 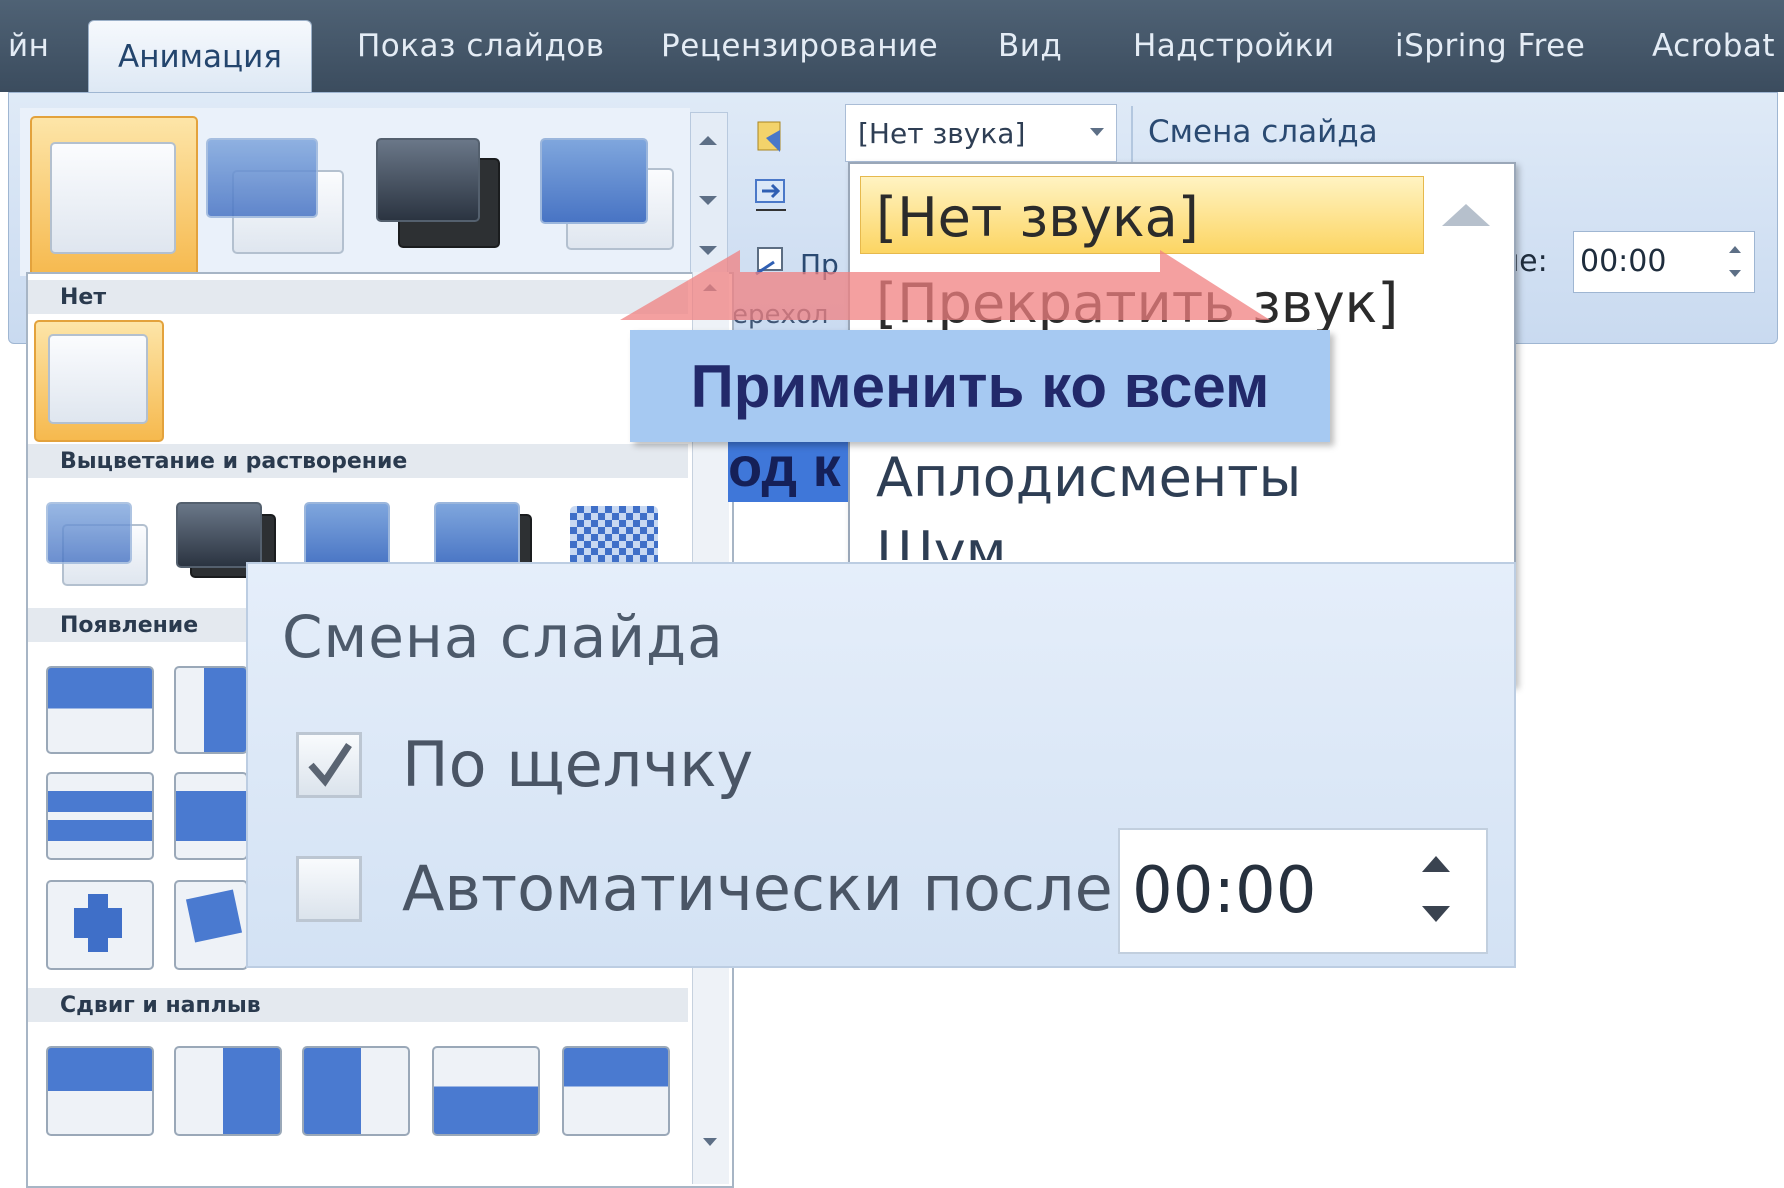 What do you see at coordinates (1436, 914) in the screenshot?
I see `zoom-time-down-icon` at bounding box center [1436, 914].